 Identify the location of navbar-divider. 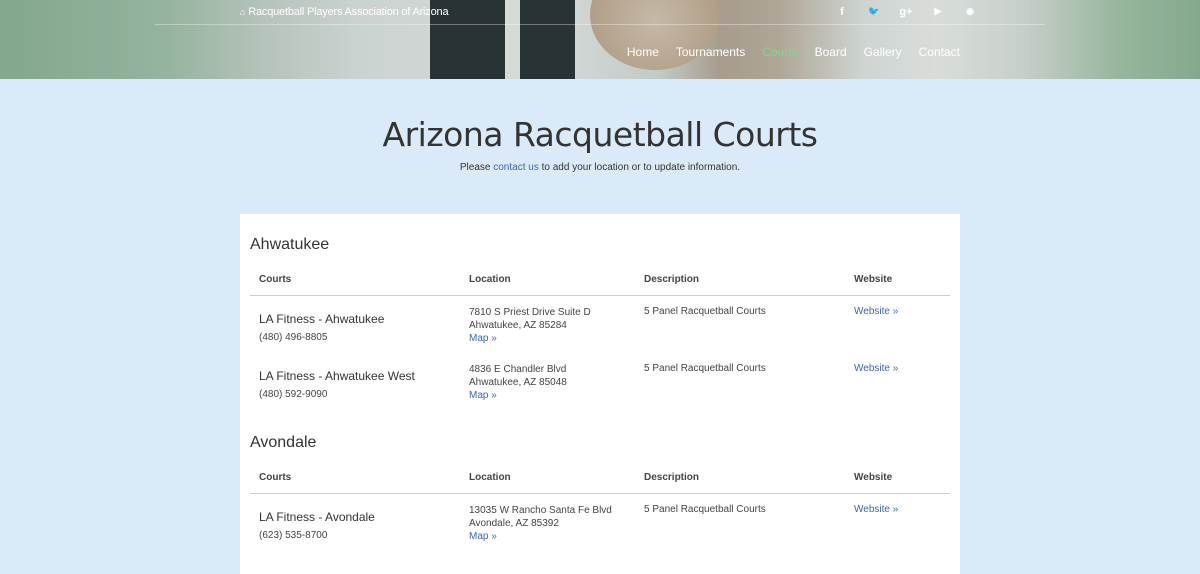
(600, 24).